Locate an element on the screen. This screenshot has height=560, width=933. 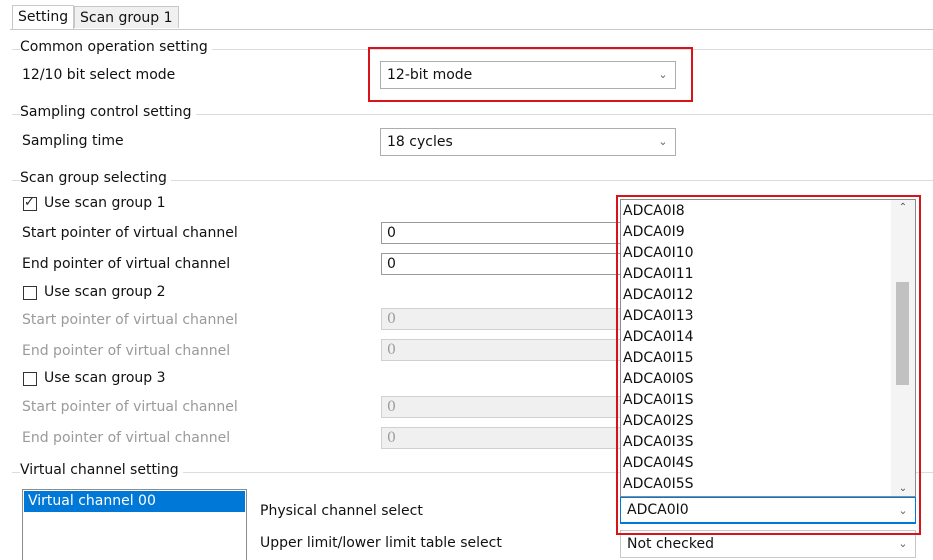
limit-table-label: Upper limit/lower limit table select is located at coordinates (381, 543).